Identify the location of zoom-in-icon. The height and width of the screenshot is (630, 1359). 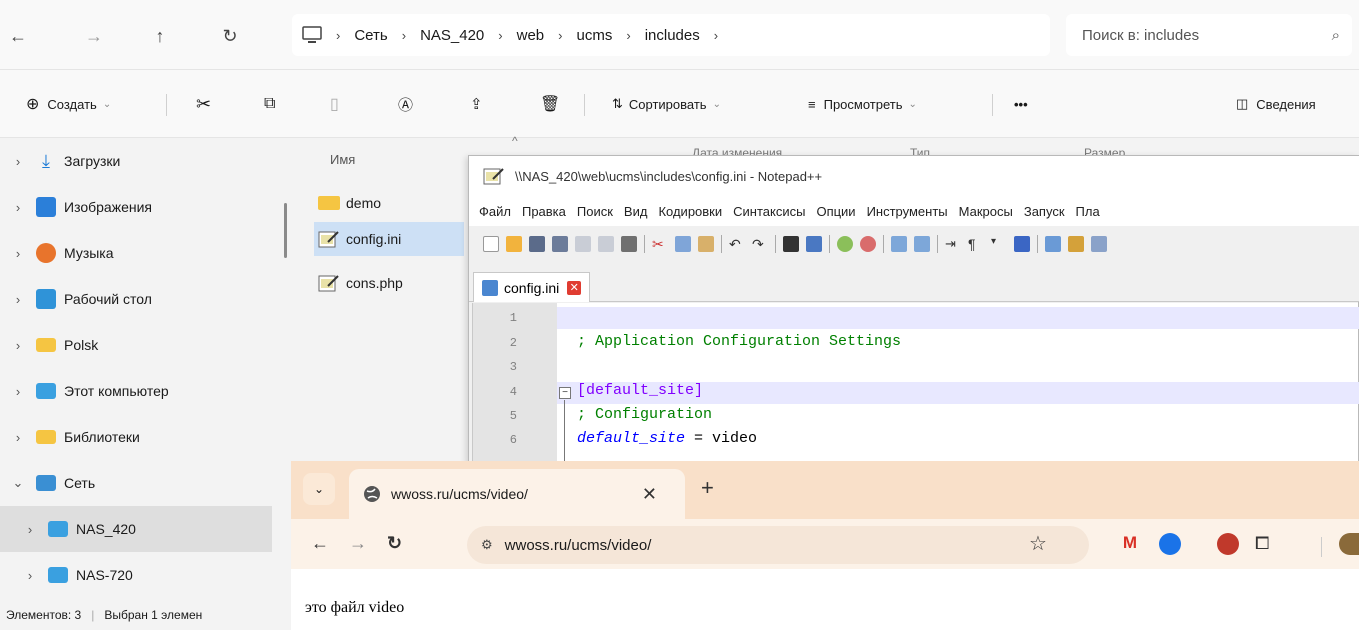
(845, 244).